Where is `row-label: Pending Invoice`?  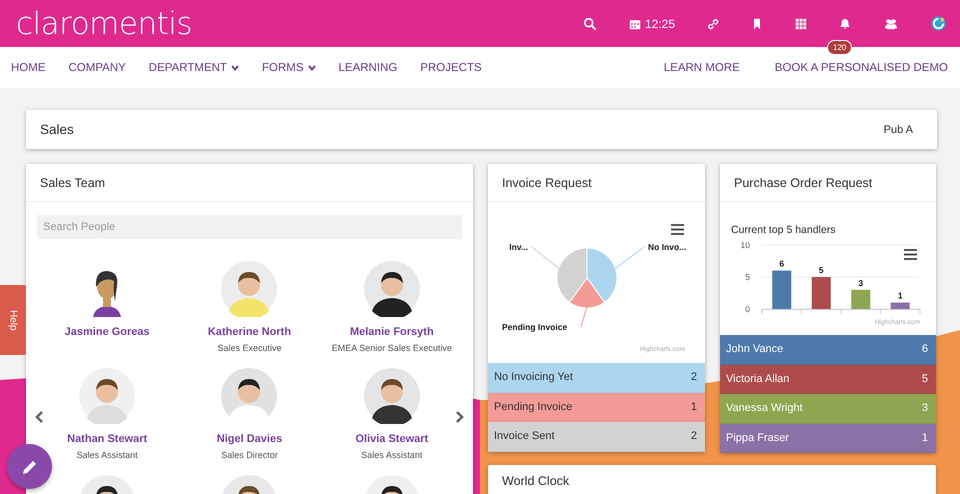 row-label: Pending Invoice is located at coordinates (533, 406).